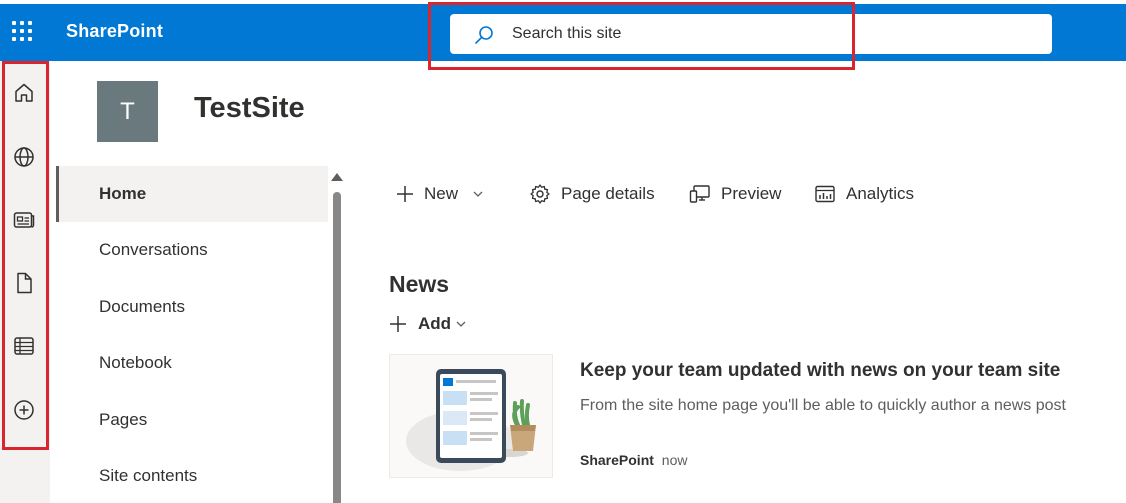 The width and height of the screenshot is (1126, 503). What do you see at coordinates (249, 108) in the screenshot?
I see `site-title: TestSite` at bounding box center [249, 108].